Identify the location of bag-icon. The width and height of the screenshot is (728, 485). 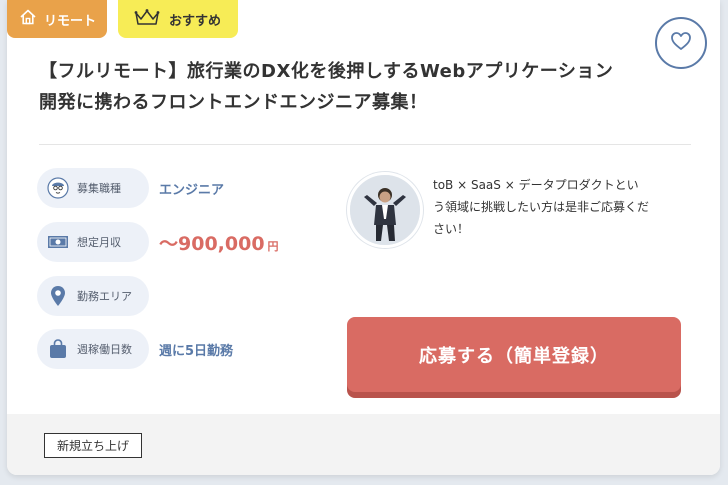
(58, 349).